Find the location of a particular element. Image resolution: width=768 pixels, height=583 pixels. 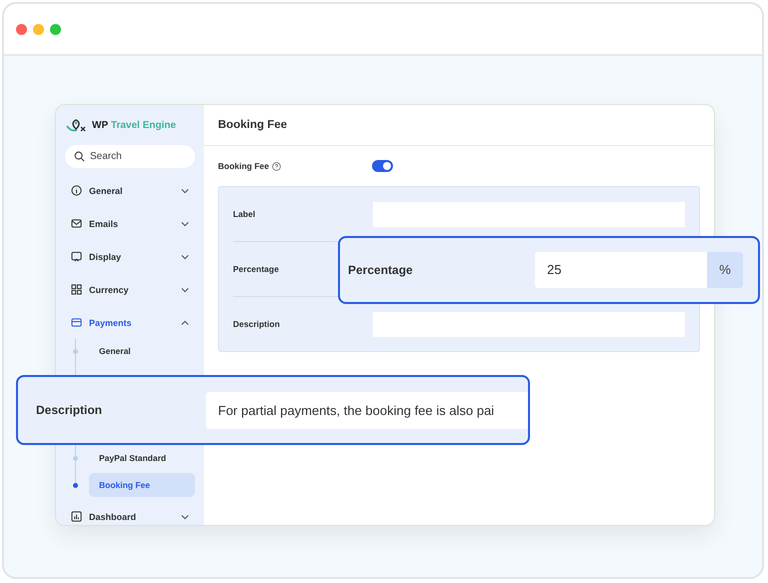

sidebar-subitem: General is located at coordinates (142, 351).